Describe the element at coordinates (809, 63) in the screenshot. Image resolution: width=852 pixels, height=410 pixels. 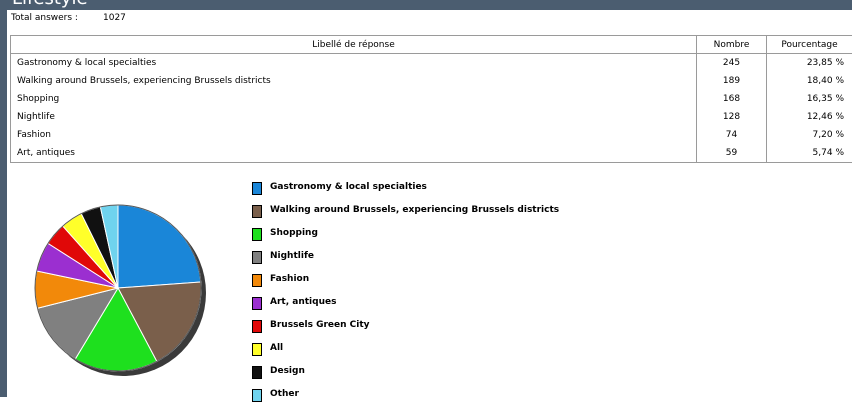
I see `row-percent: 23,85 %` at that location.